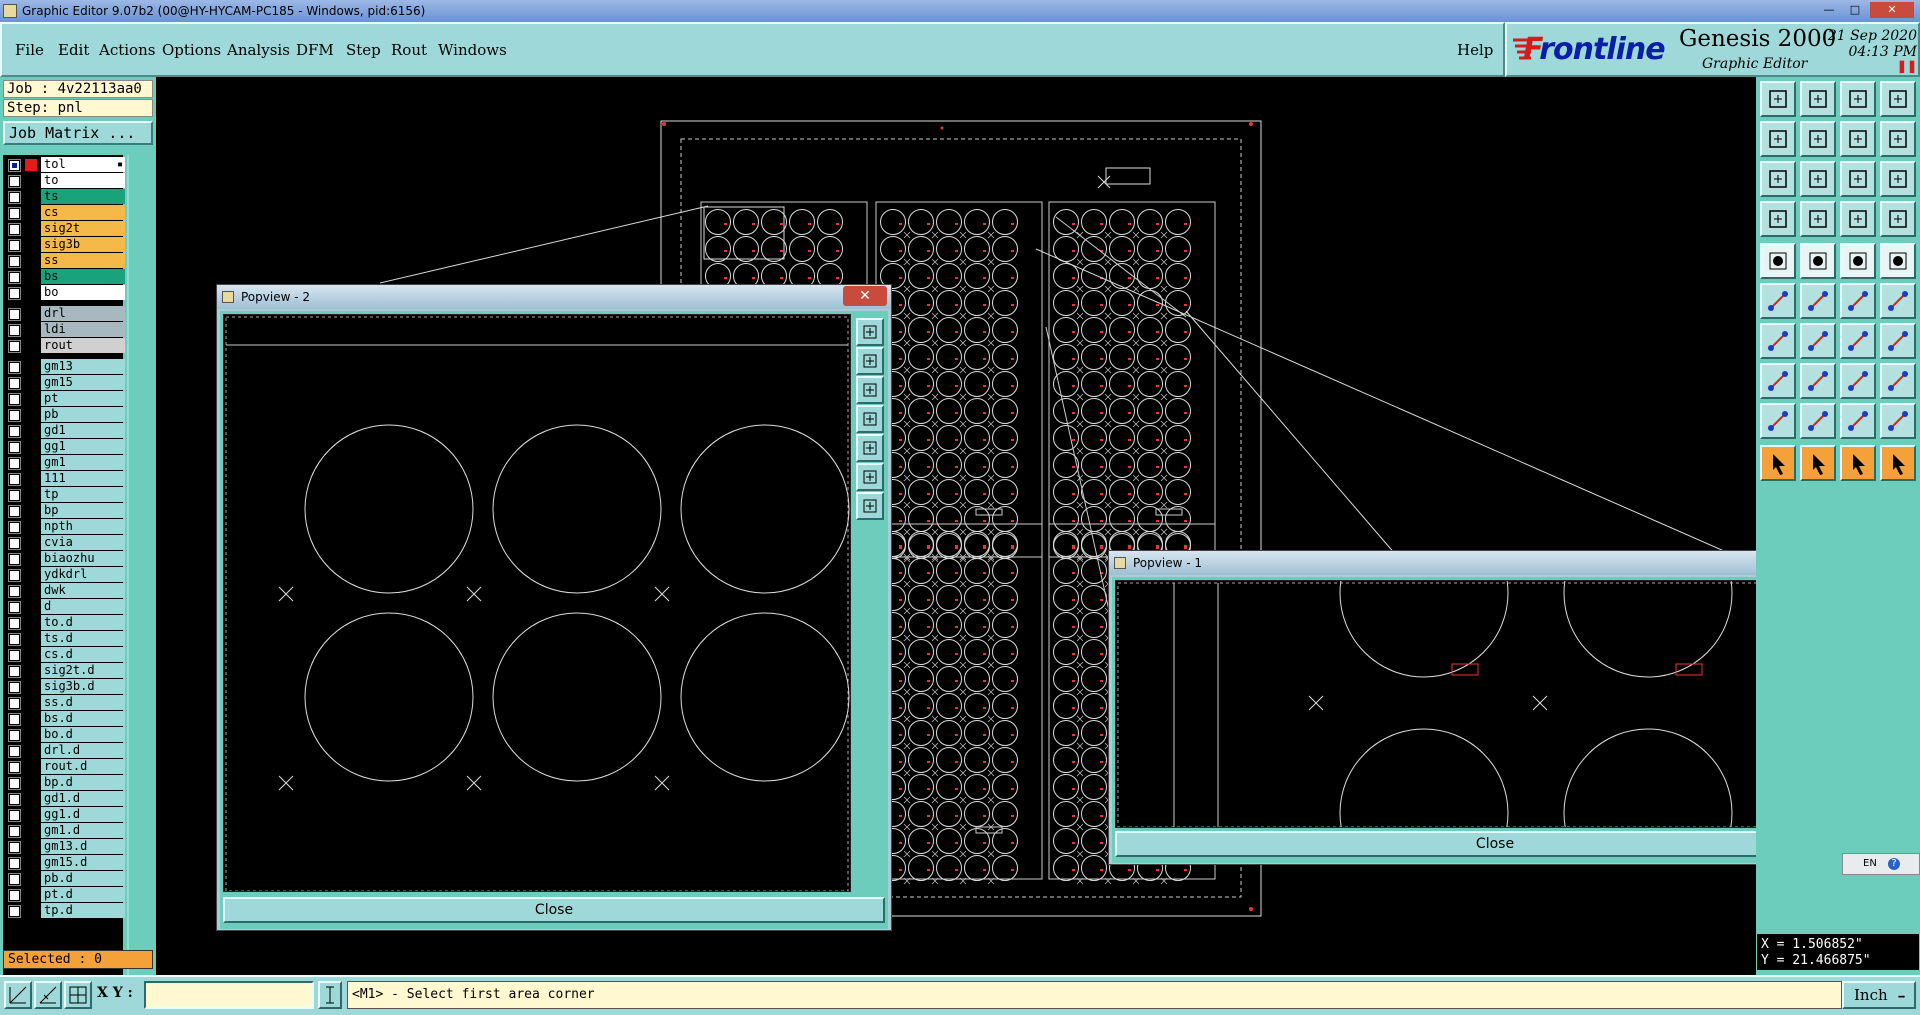  I want to click on layer-name: ts, so click(83, 196).